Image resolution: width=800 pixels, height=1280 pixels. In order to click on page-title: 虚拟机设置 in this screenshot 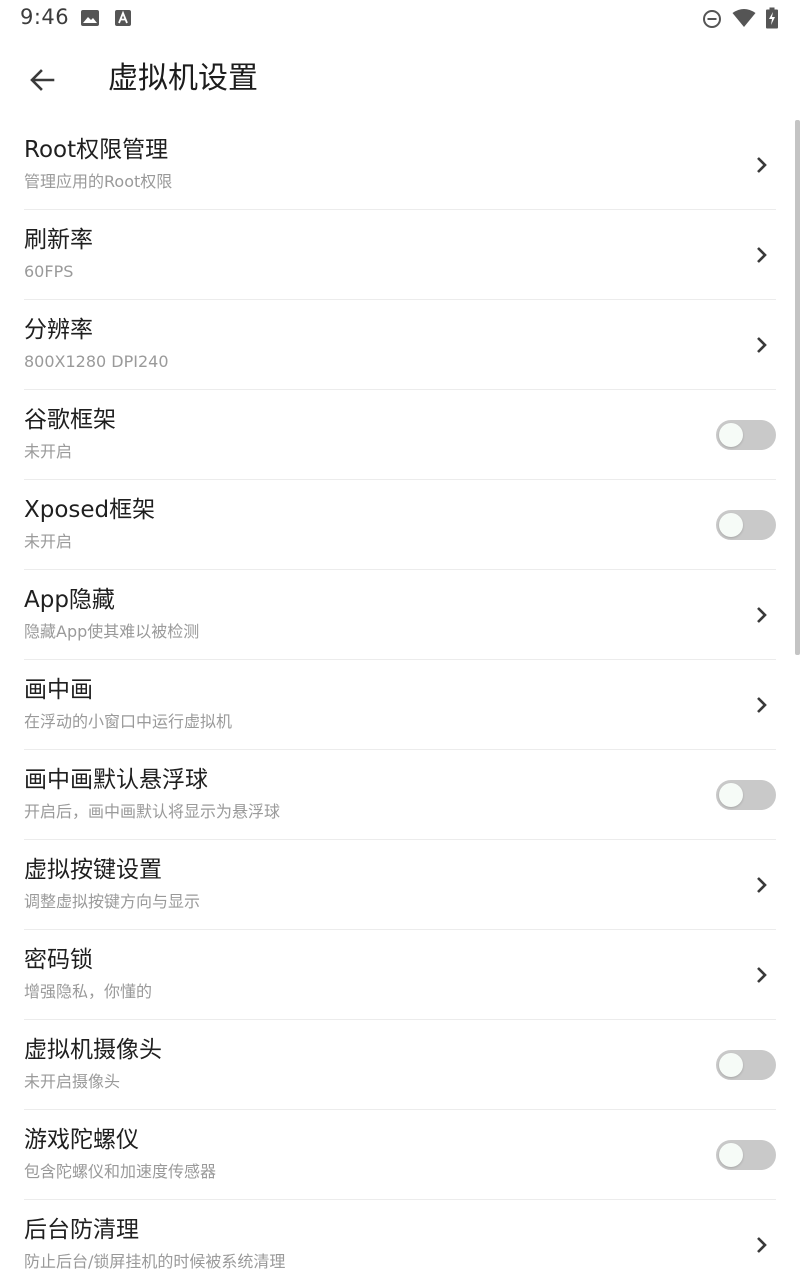, I will do `click(183, 78)`.